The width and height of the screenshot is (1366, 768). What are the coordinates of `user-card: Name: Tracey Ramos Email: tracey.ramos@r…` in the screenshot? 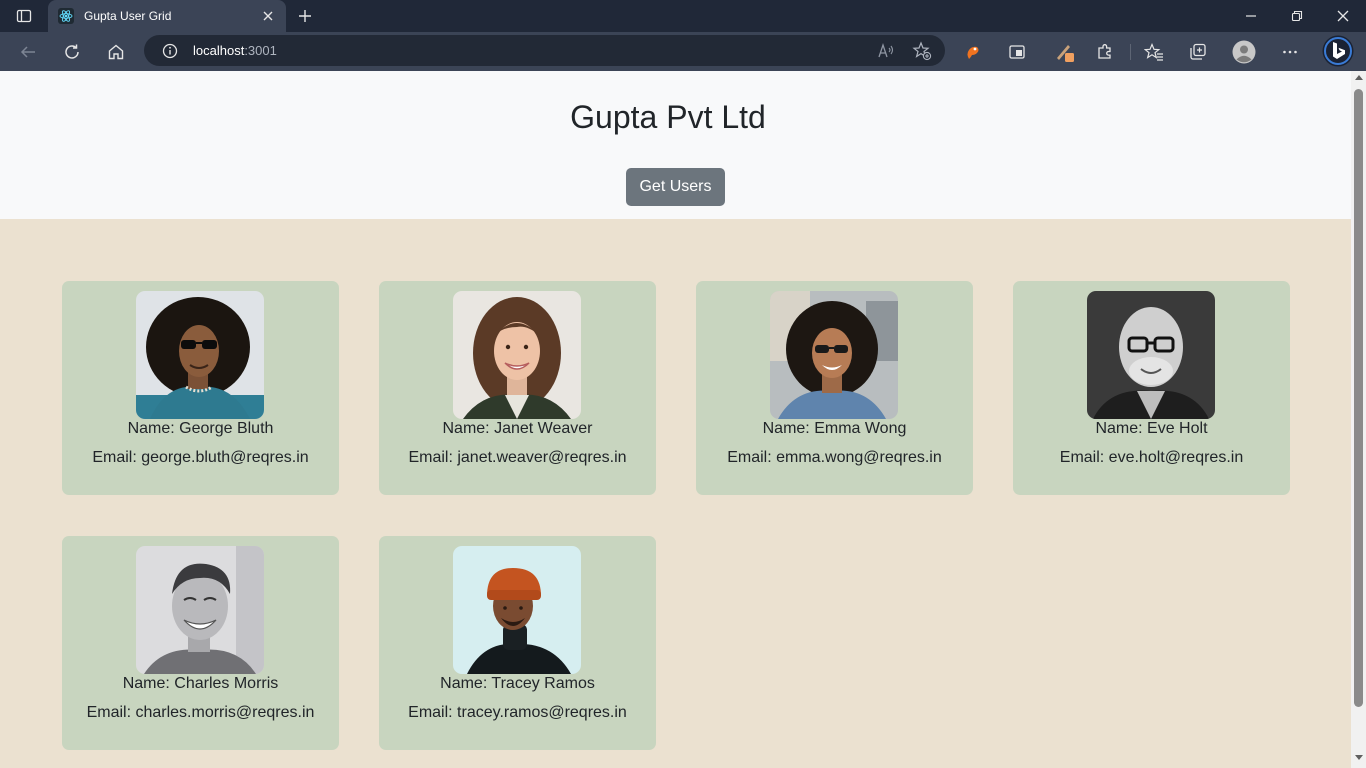 It's located at (517, 643).